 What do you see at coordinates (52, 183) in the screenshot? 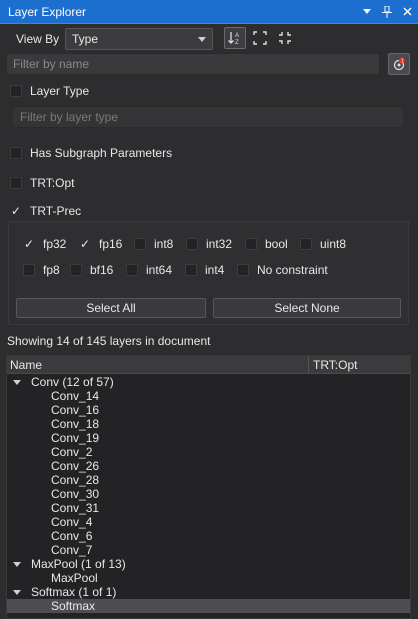
I see `trt-opt-label: TRT:Opt` at bounding box center [52, 183].